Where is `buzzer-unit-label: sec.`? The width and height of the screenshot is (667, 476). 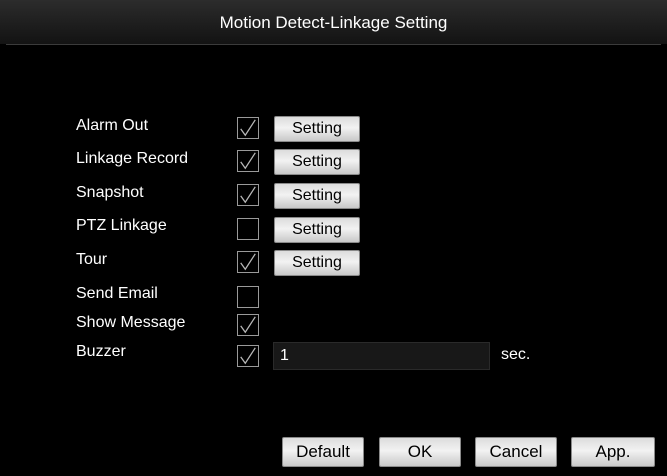
buzzer-unit-label: sec. is located at coordinates (516, 354).